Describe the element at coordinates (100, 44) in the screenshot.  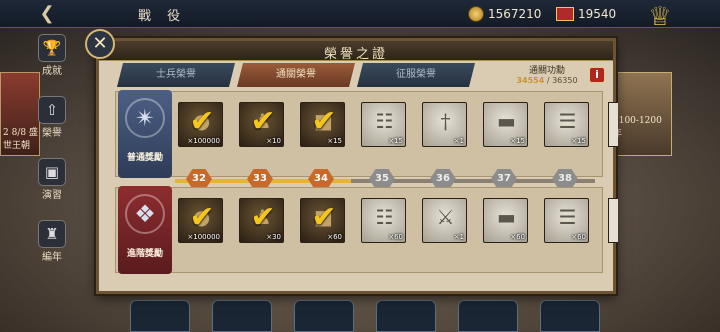
I see `close-icon: ✕` at that location.